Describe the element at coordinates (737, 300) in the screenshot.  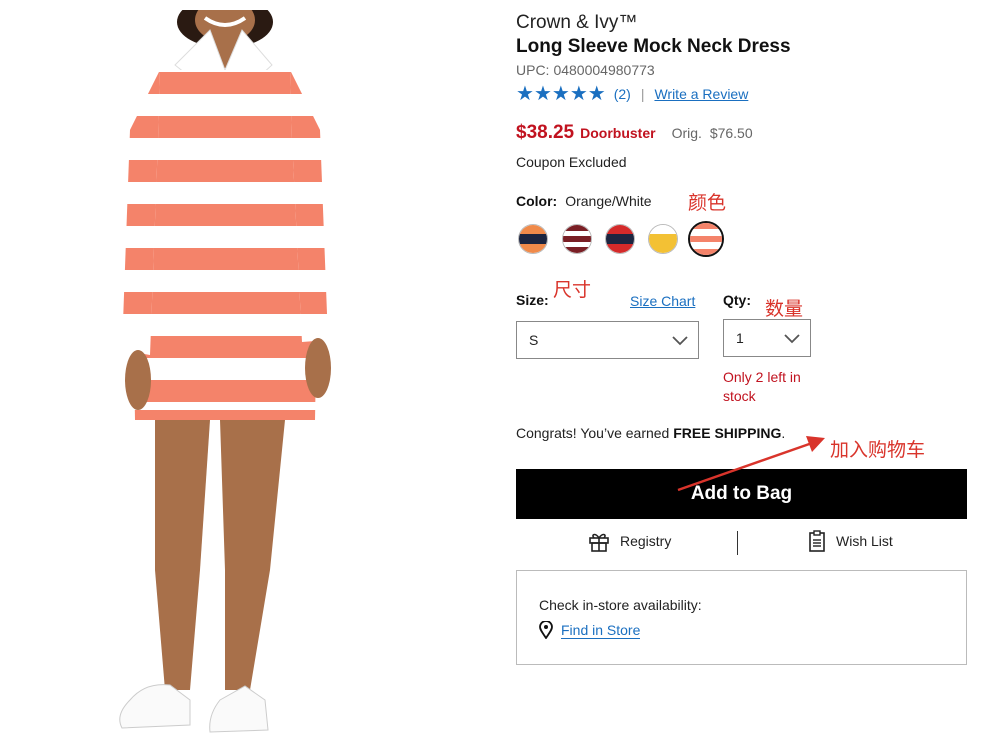
I see `qty-label: Qty:` at that location.